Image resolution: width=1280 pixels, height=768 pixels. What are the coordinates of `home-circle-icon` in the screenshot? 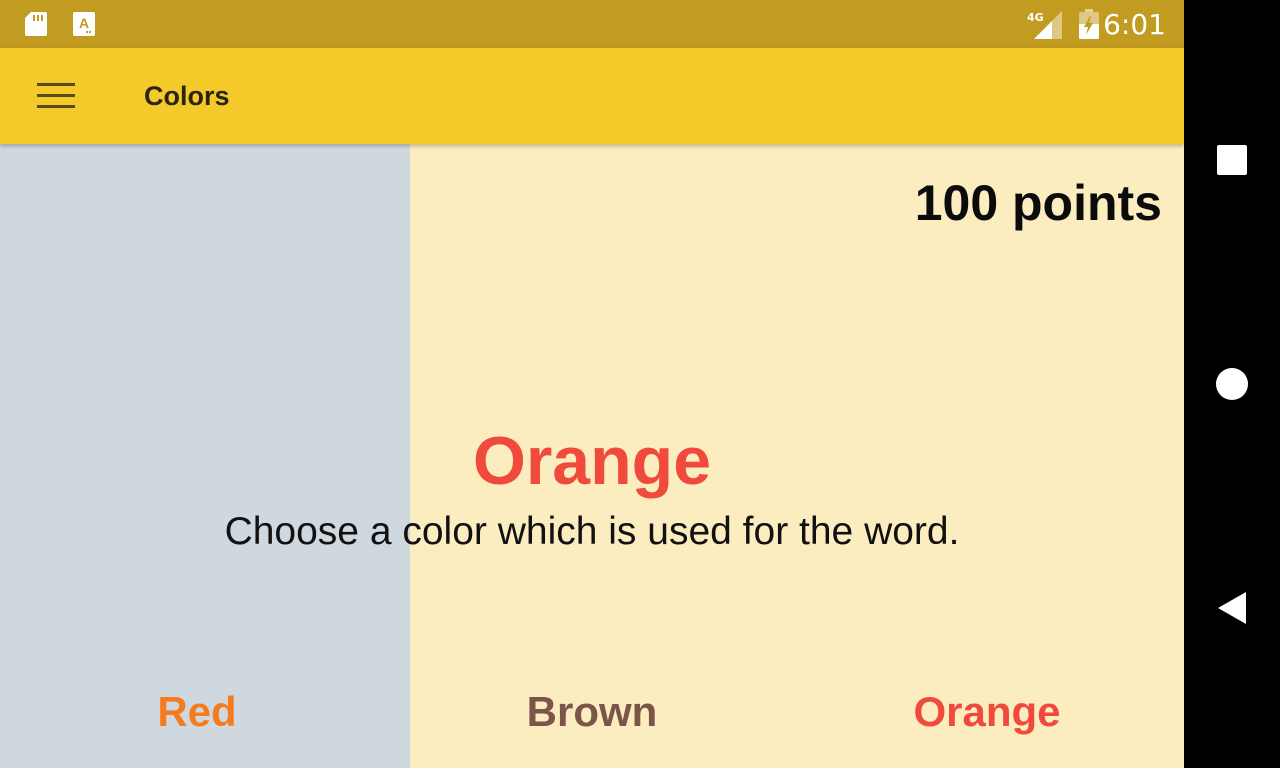 It's located at (1232, 384).